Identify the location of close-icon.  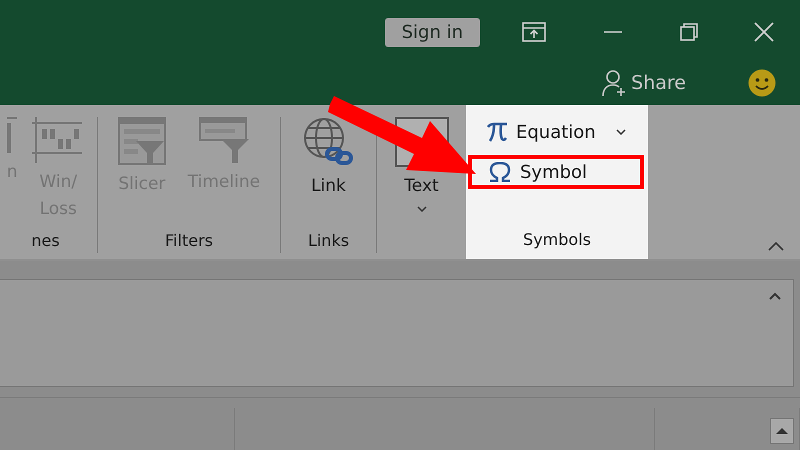
(764, 32).